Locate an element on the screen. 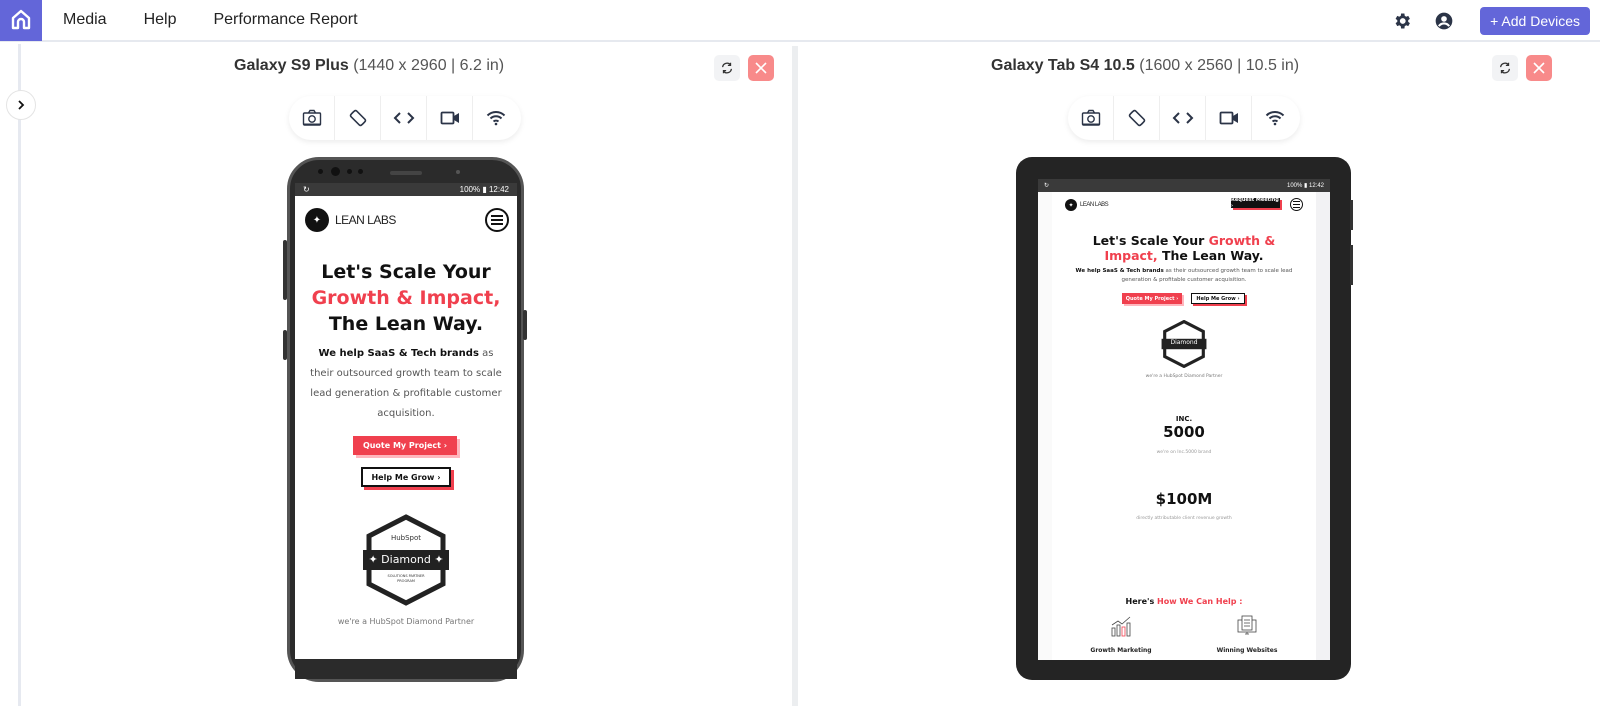 Image resolution: width=1600 pixels, height=706 pixels. inc-5000-caption: we're on Inc.5000 brand is located at coordinates (1184, 452).